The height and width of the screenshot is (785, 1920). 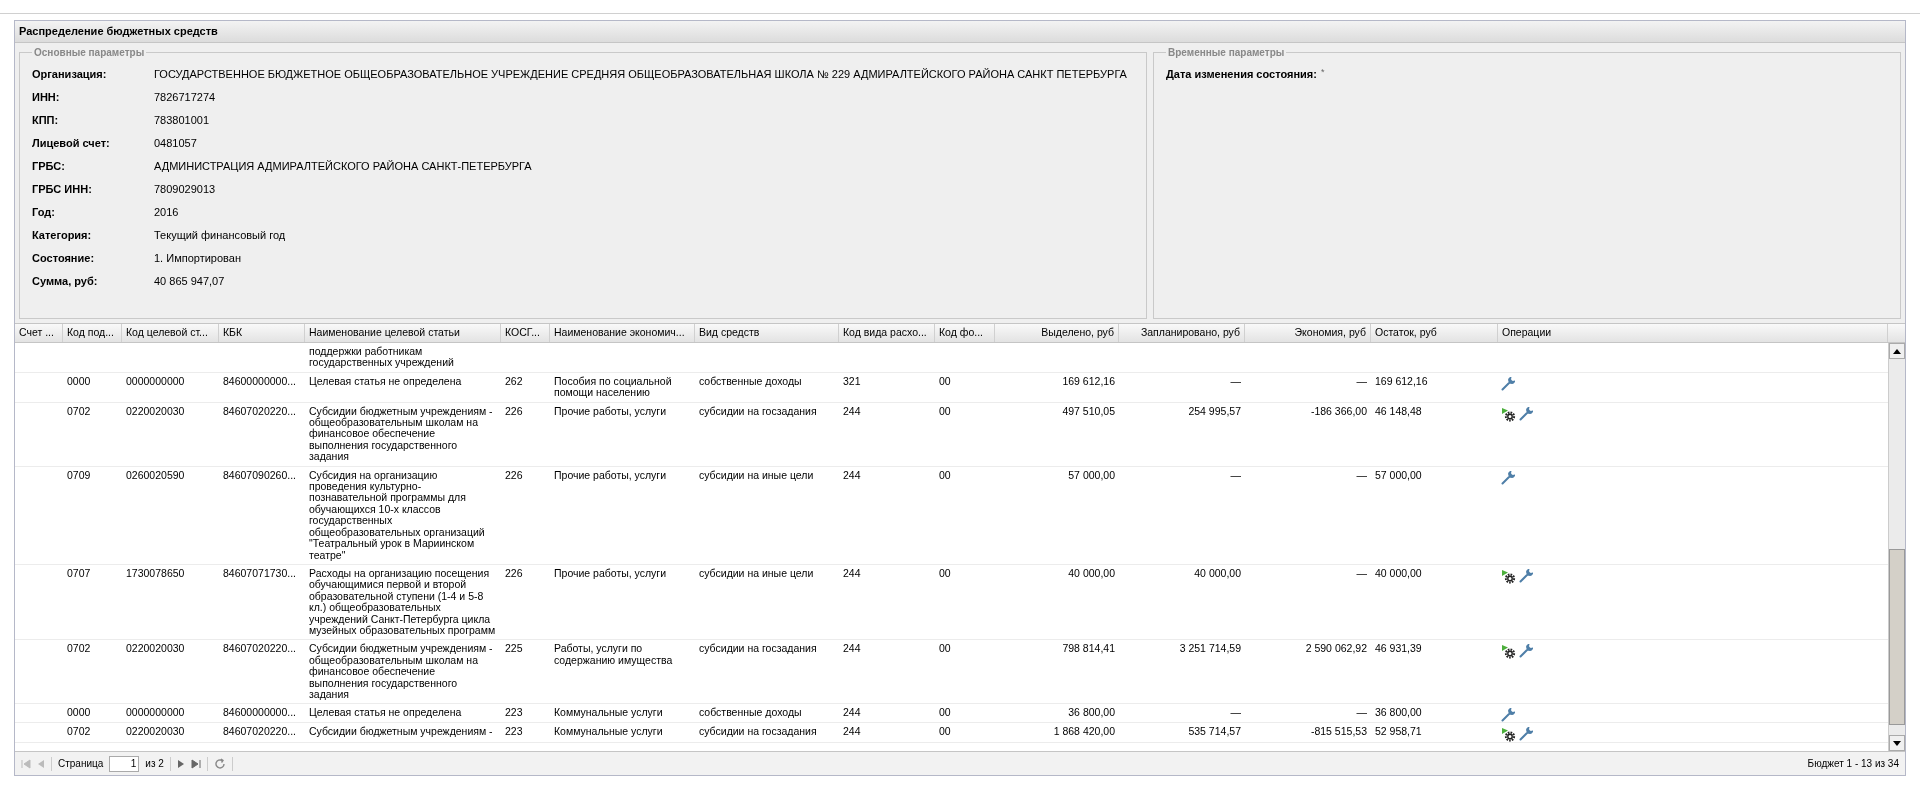 What do you see at coordinates (1853, 764) in the screenshot?
I see `paging-summary: Бюджет 1 - 13 из 34` at bounding box center [1853, 764].